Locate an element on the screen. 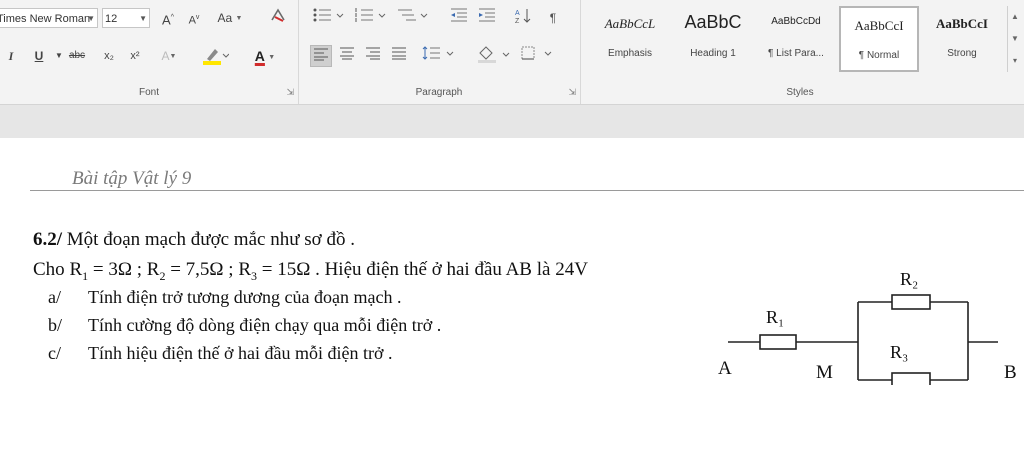  clear-formatting-button is located at coordinates (278, 18).